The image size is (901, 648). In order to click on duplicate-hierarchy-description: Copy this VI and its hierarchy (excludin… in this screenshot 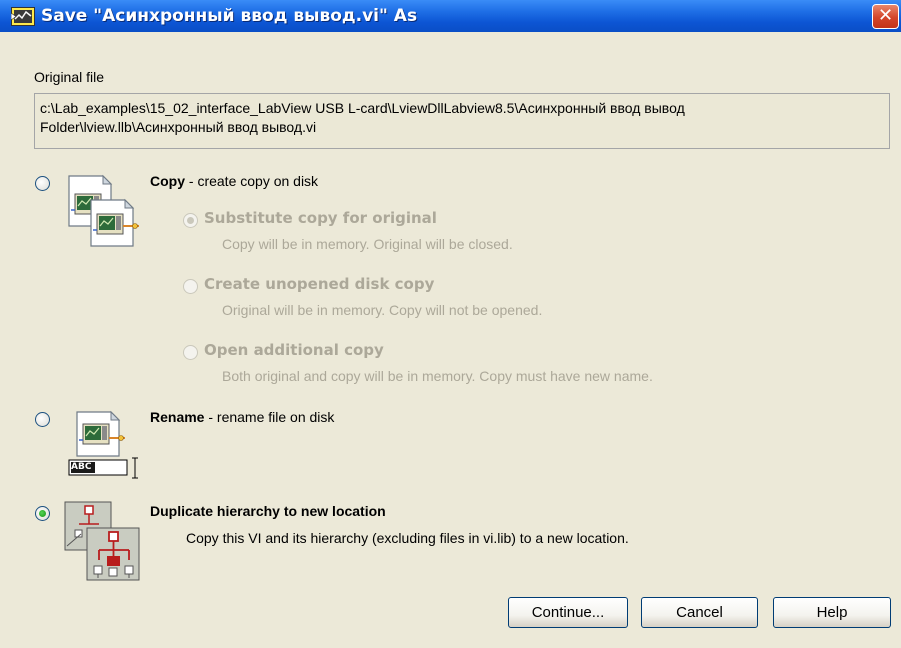, I will do `click(407, 538)`.